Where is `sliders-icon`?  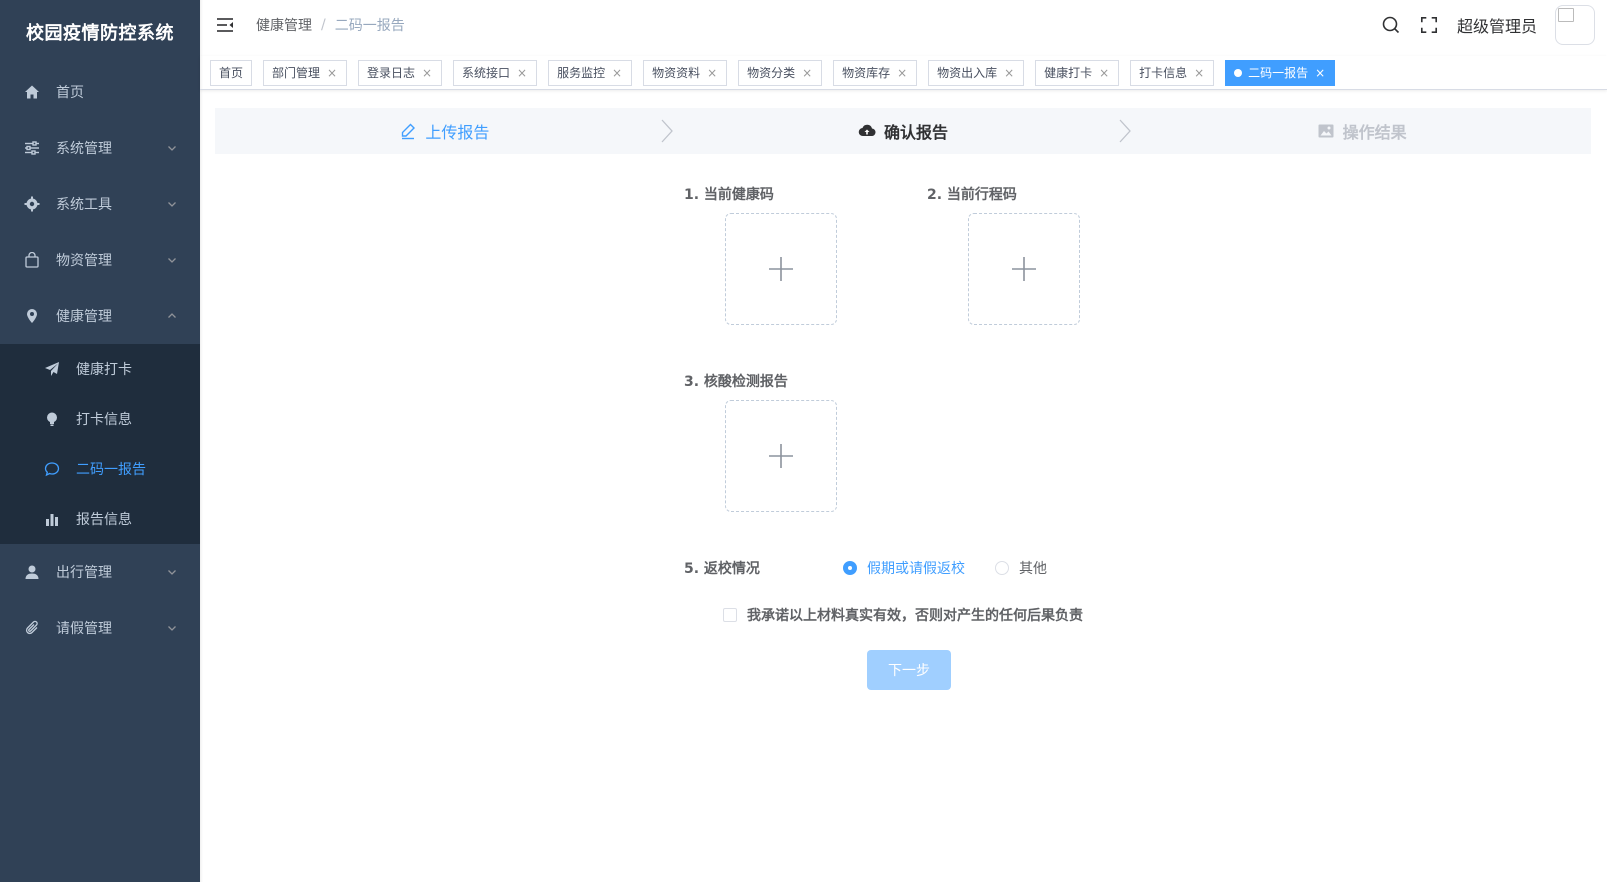
sliders-icon is located at coordinates (32, 148).